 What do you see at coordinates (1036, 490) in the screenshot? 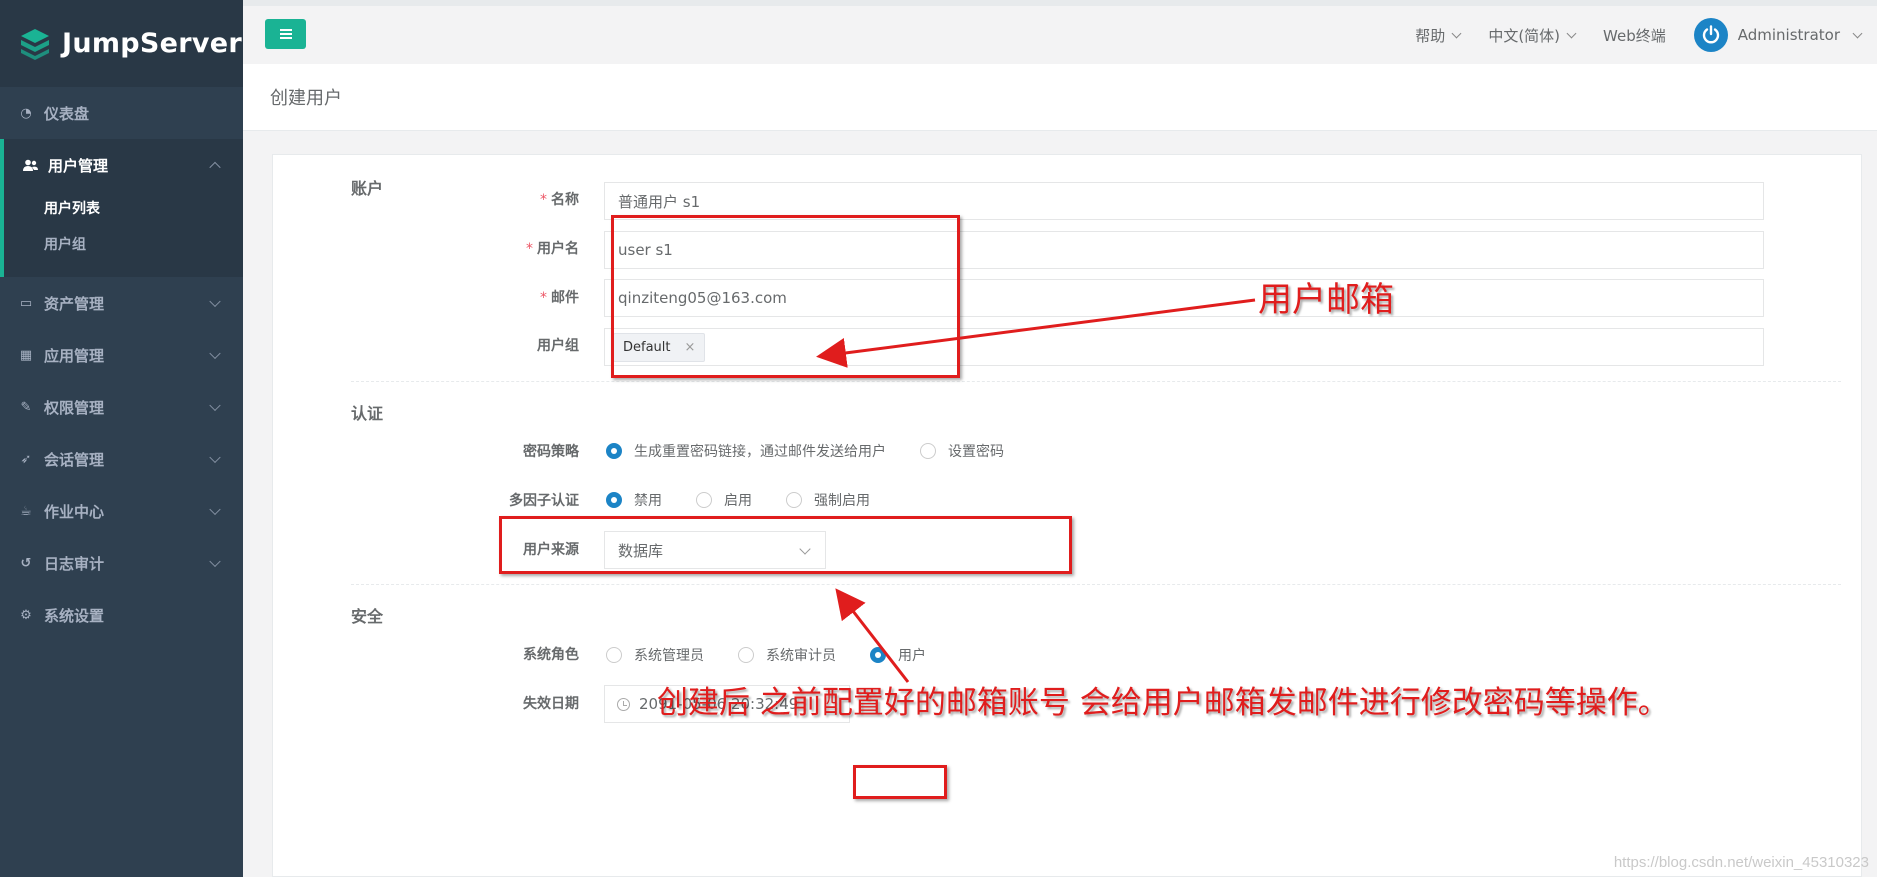
I see `annotation-arrows` at bounding box center [1036, 490].